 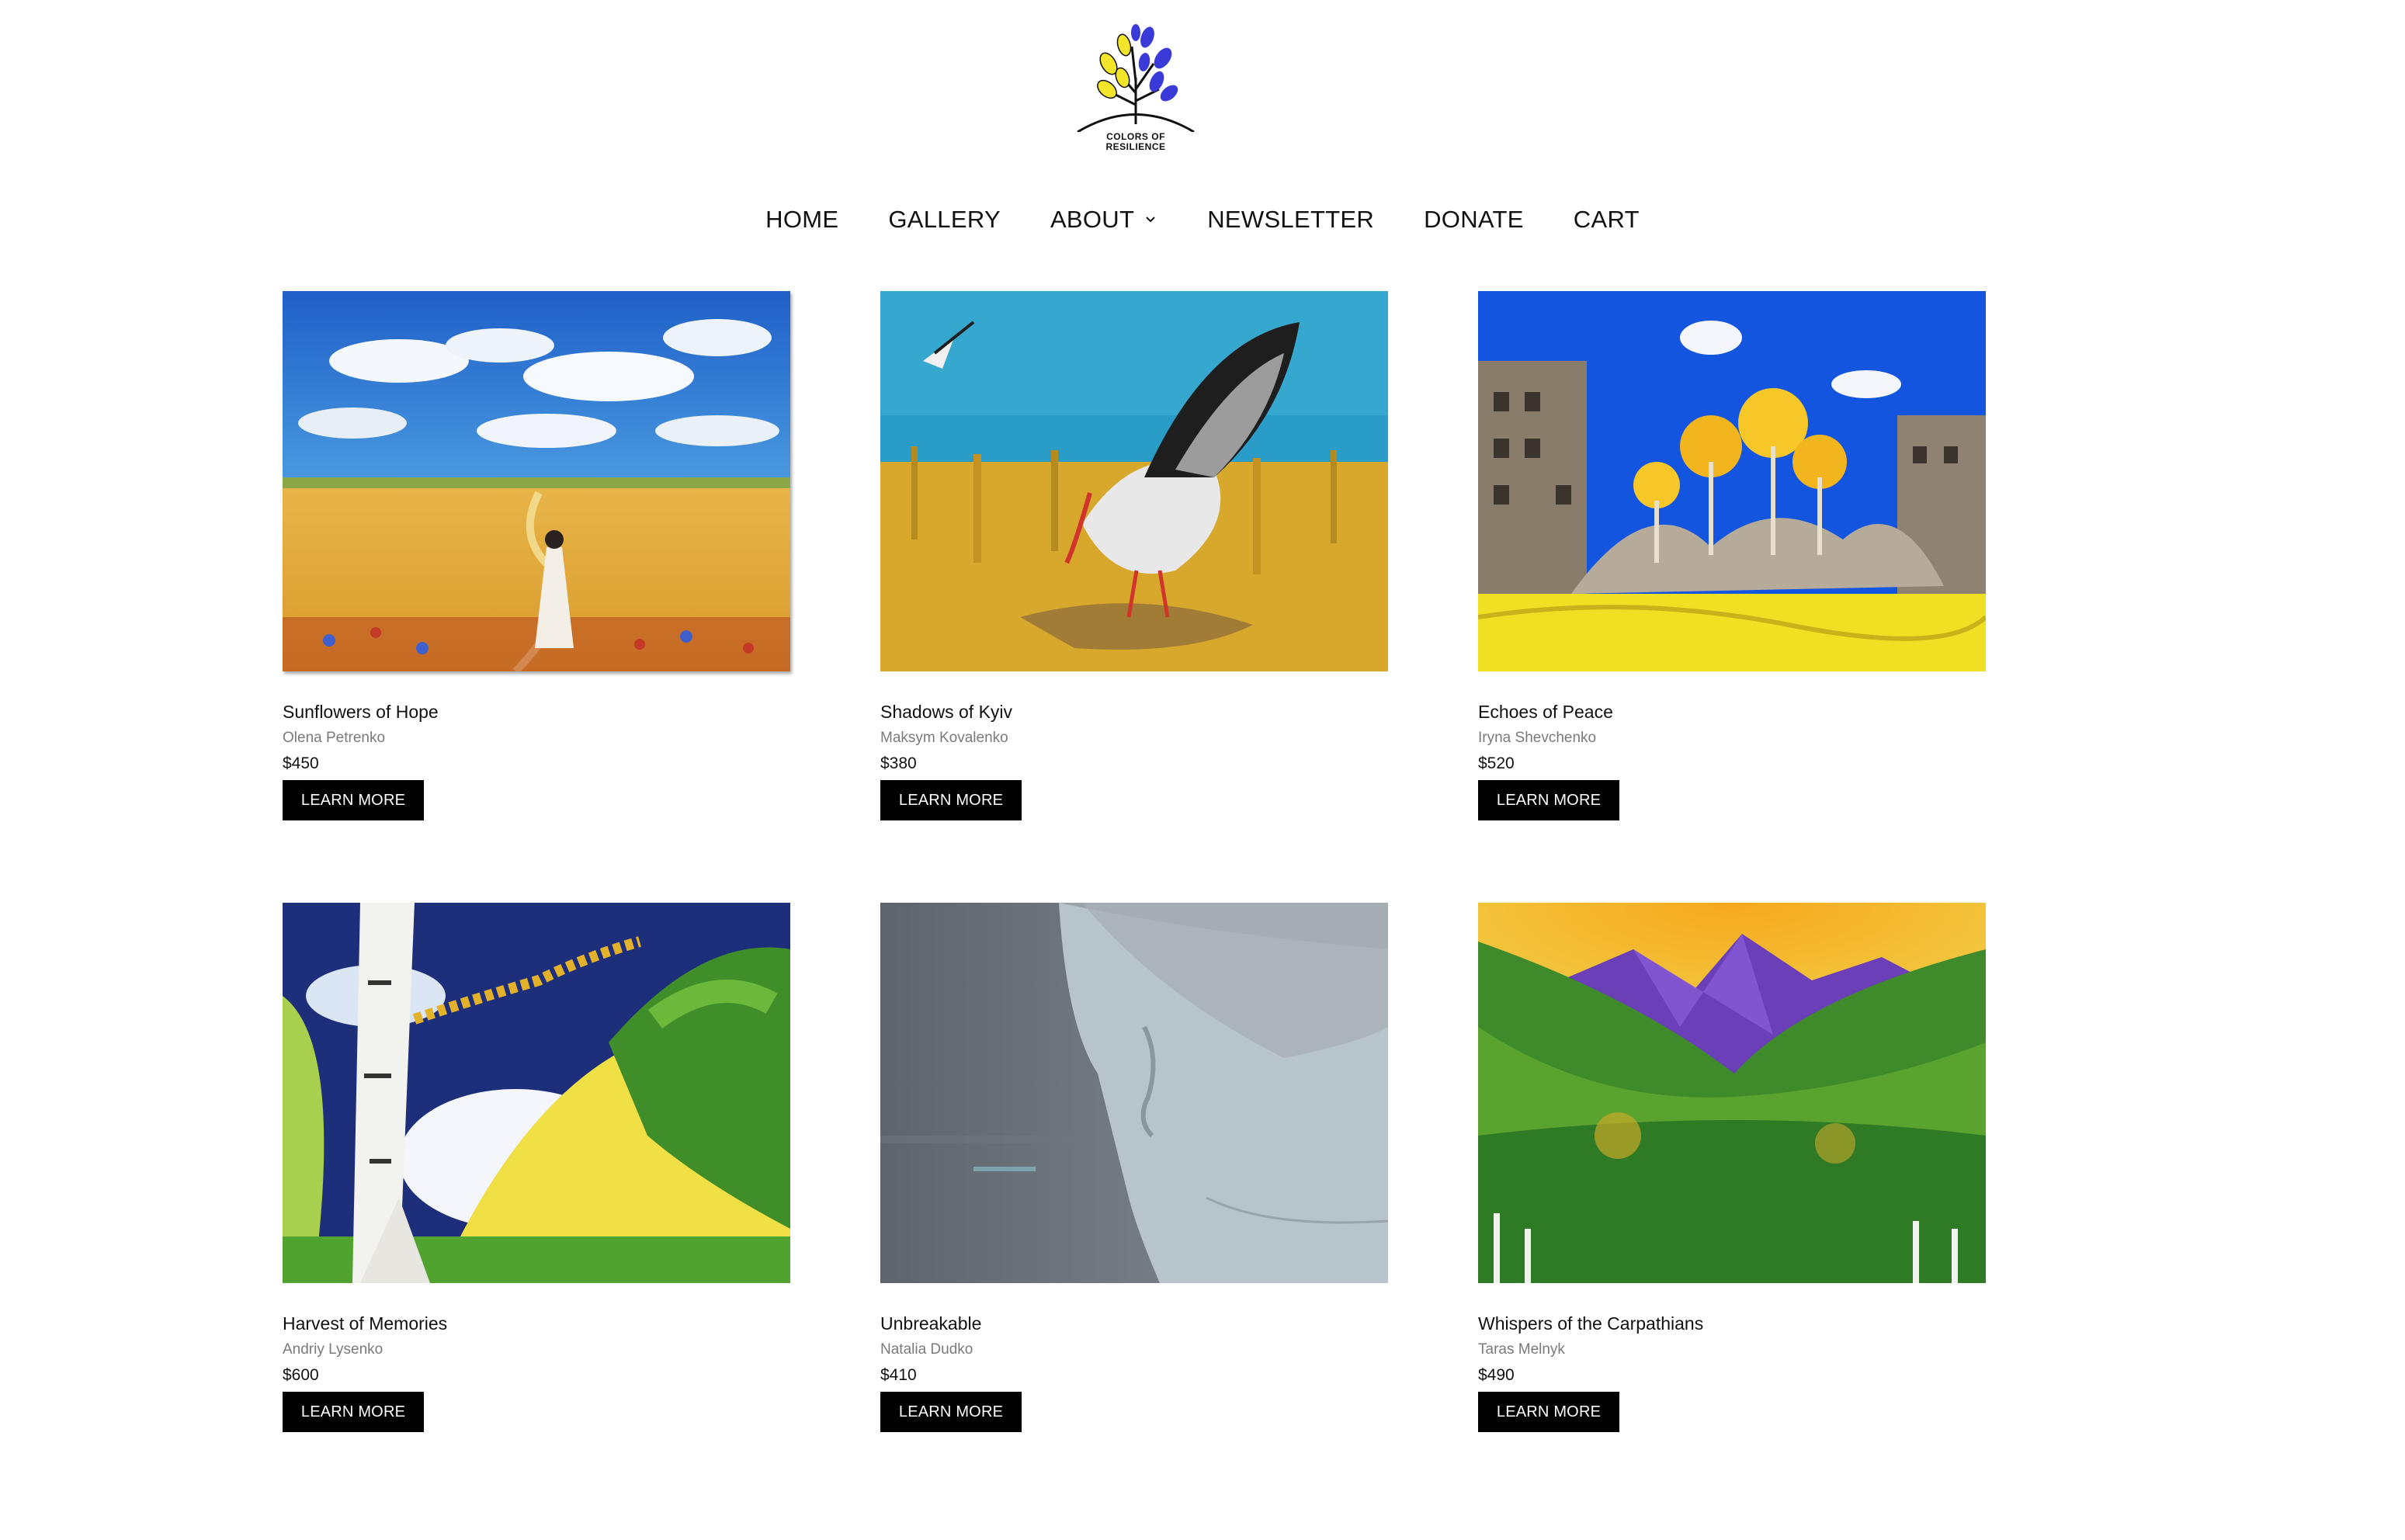 I want to click on artwork-title: Echoes of Peace, so click(x=1545, y=712).